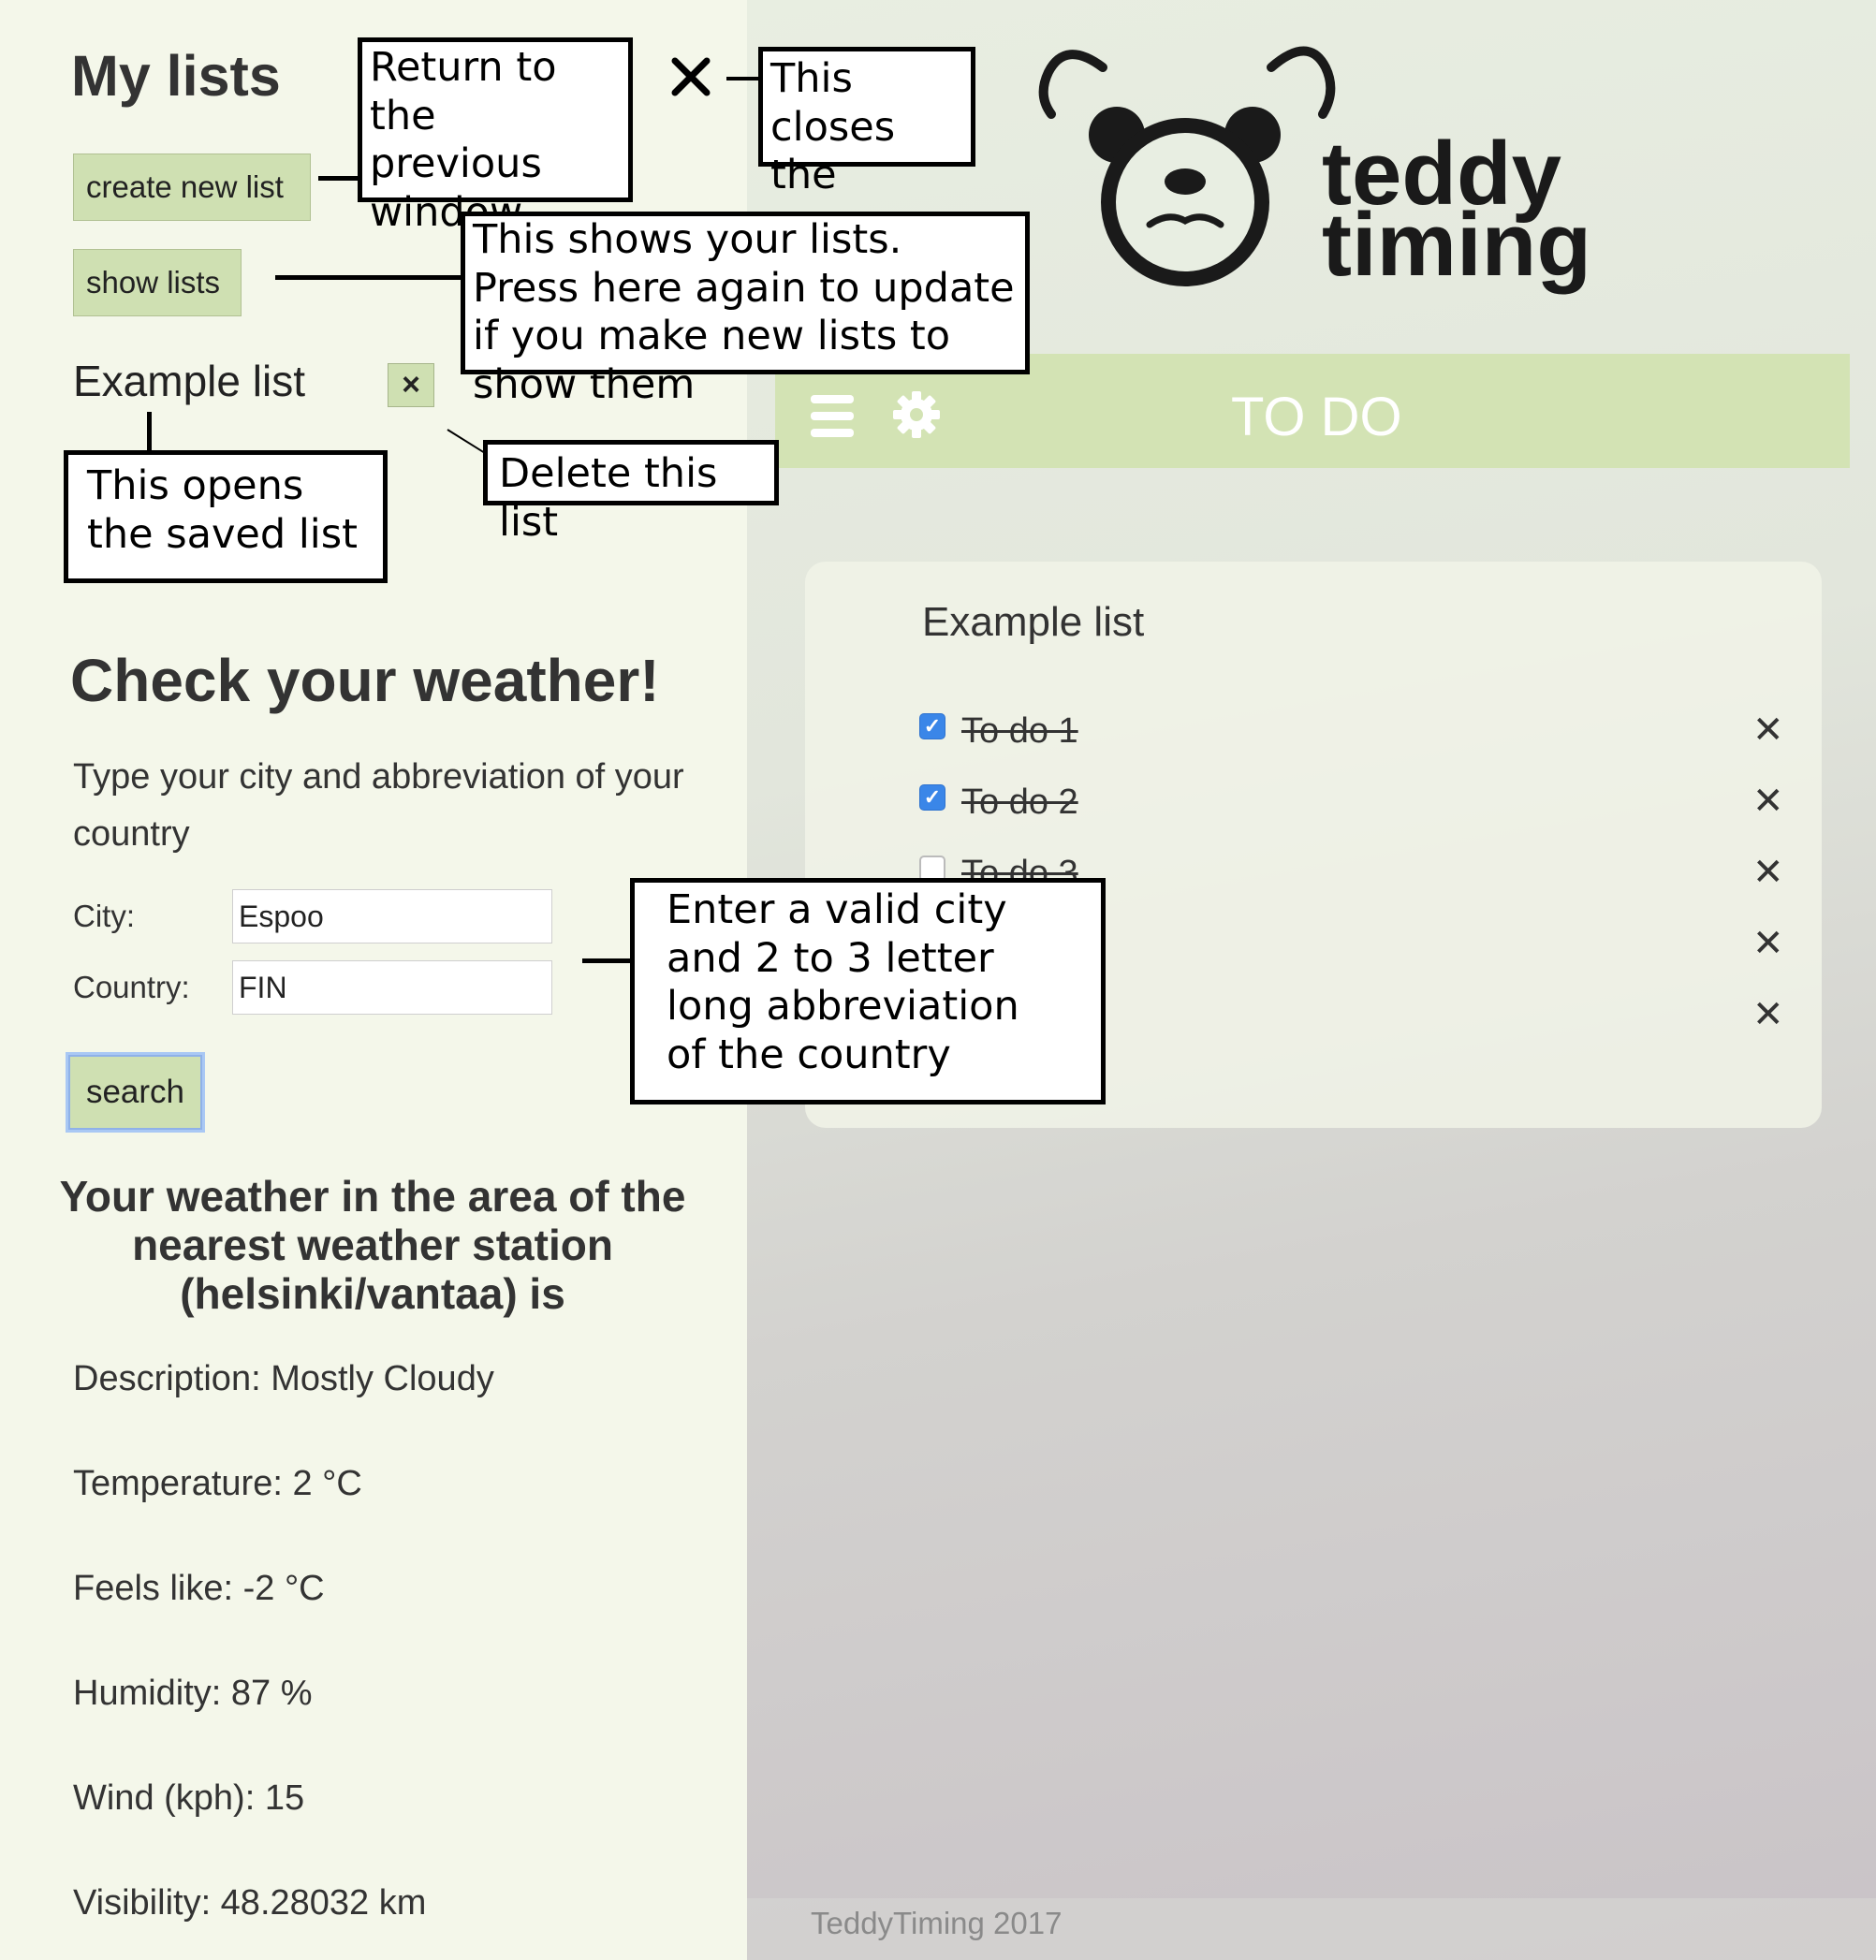 The image size is (1876, 1960). Describe the element at coordinates (1019, 731) in the screenshot. I see `todo-item-1: To do 1` at that location.